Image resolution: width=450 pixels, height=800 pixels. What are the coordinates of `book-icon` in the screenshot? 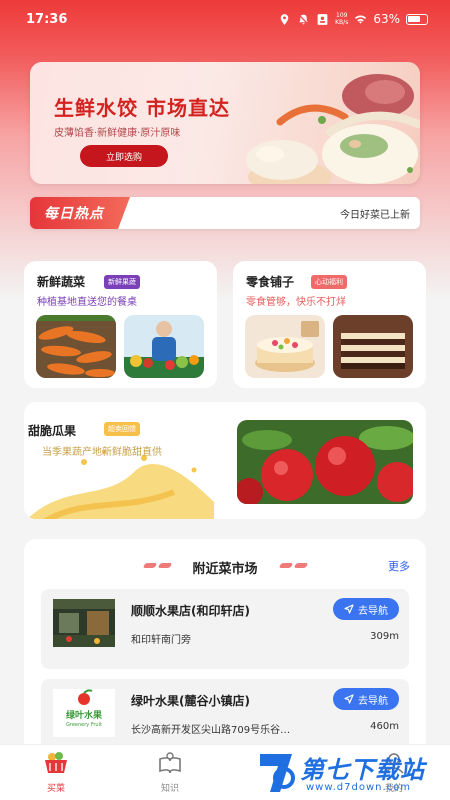 It's located at (170, 763).